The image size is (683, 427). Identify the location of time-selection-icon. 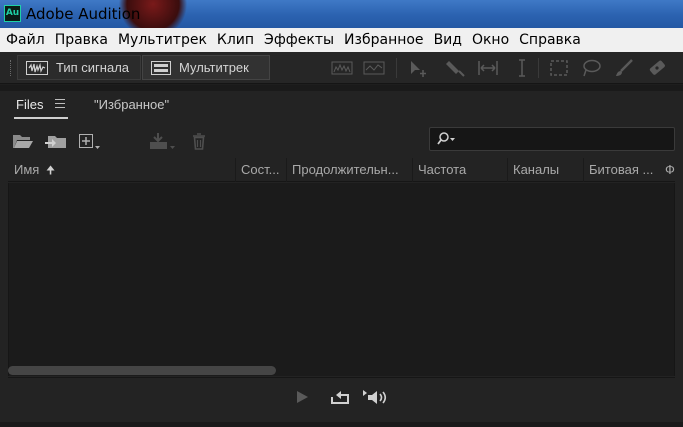
(522, 68).